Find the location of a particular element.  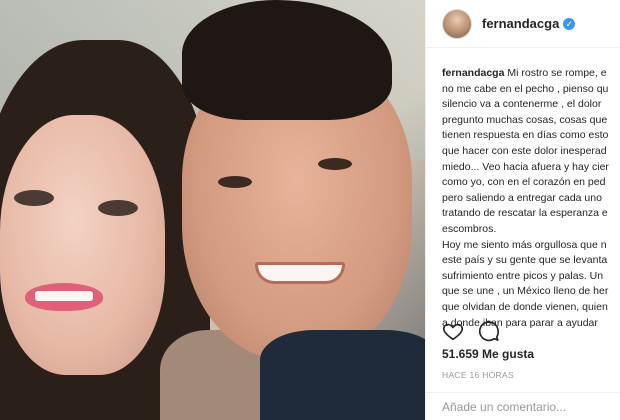

caption-line: escombros. is located at coordinates (469, 228).